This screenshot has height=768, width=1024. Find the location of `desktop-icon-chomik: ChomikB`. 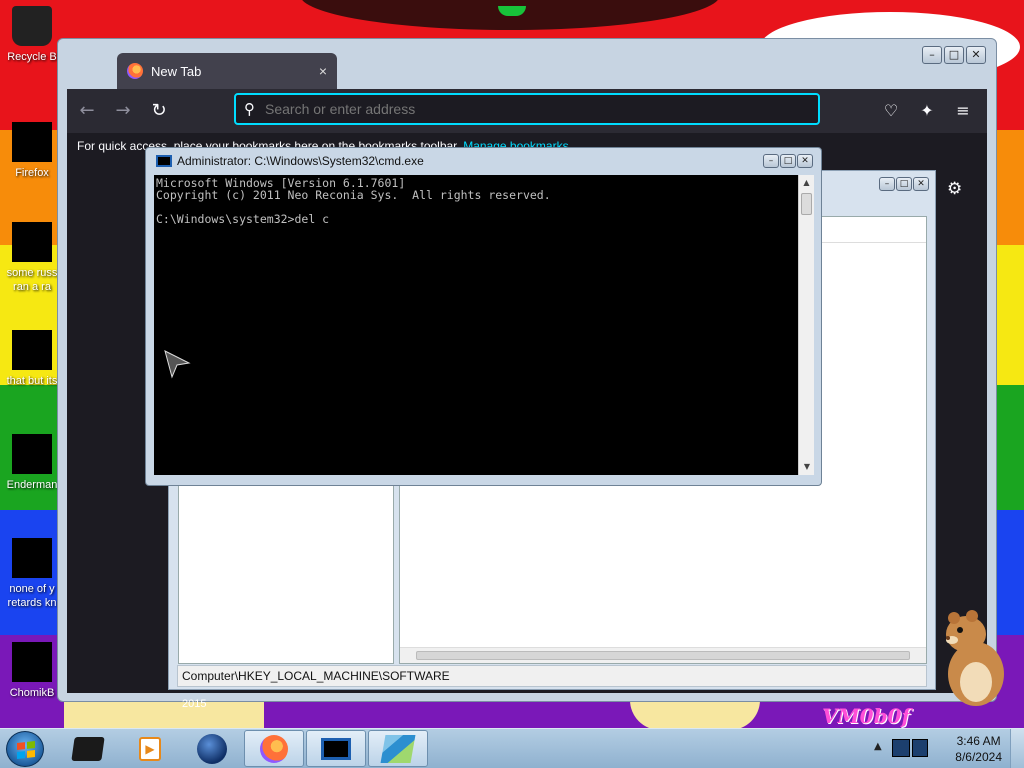

desktop-icon-chomik: ChomikB is located at coordinates (32, 671).